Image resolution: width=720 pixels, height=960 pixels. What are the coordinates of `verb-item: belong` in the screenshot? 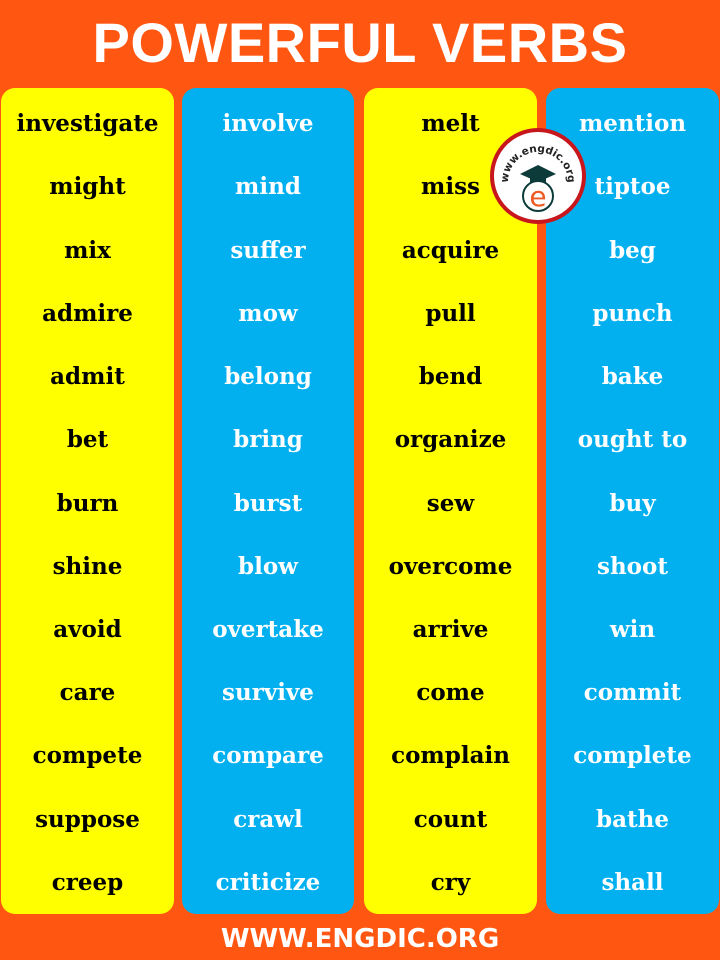 It's located at (268, 377).